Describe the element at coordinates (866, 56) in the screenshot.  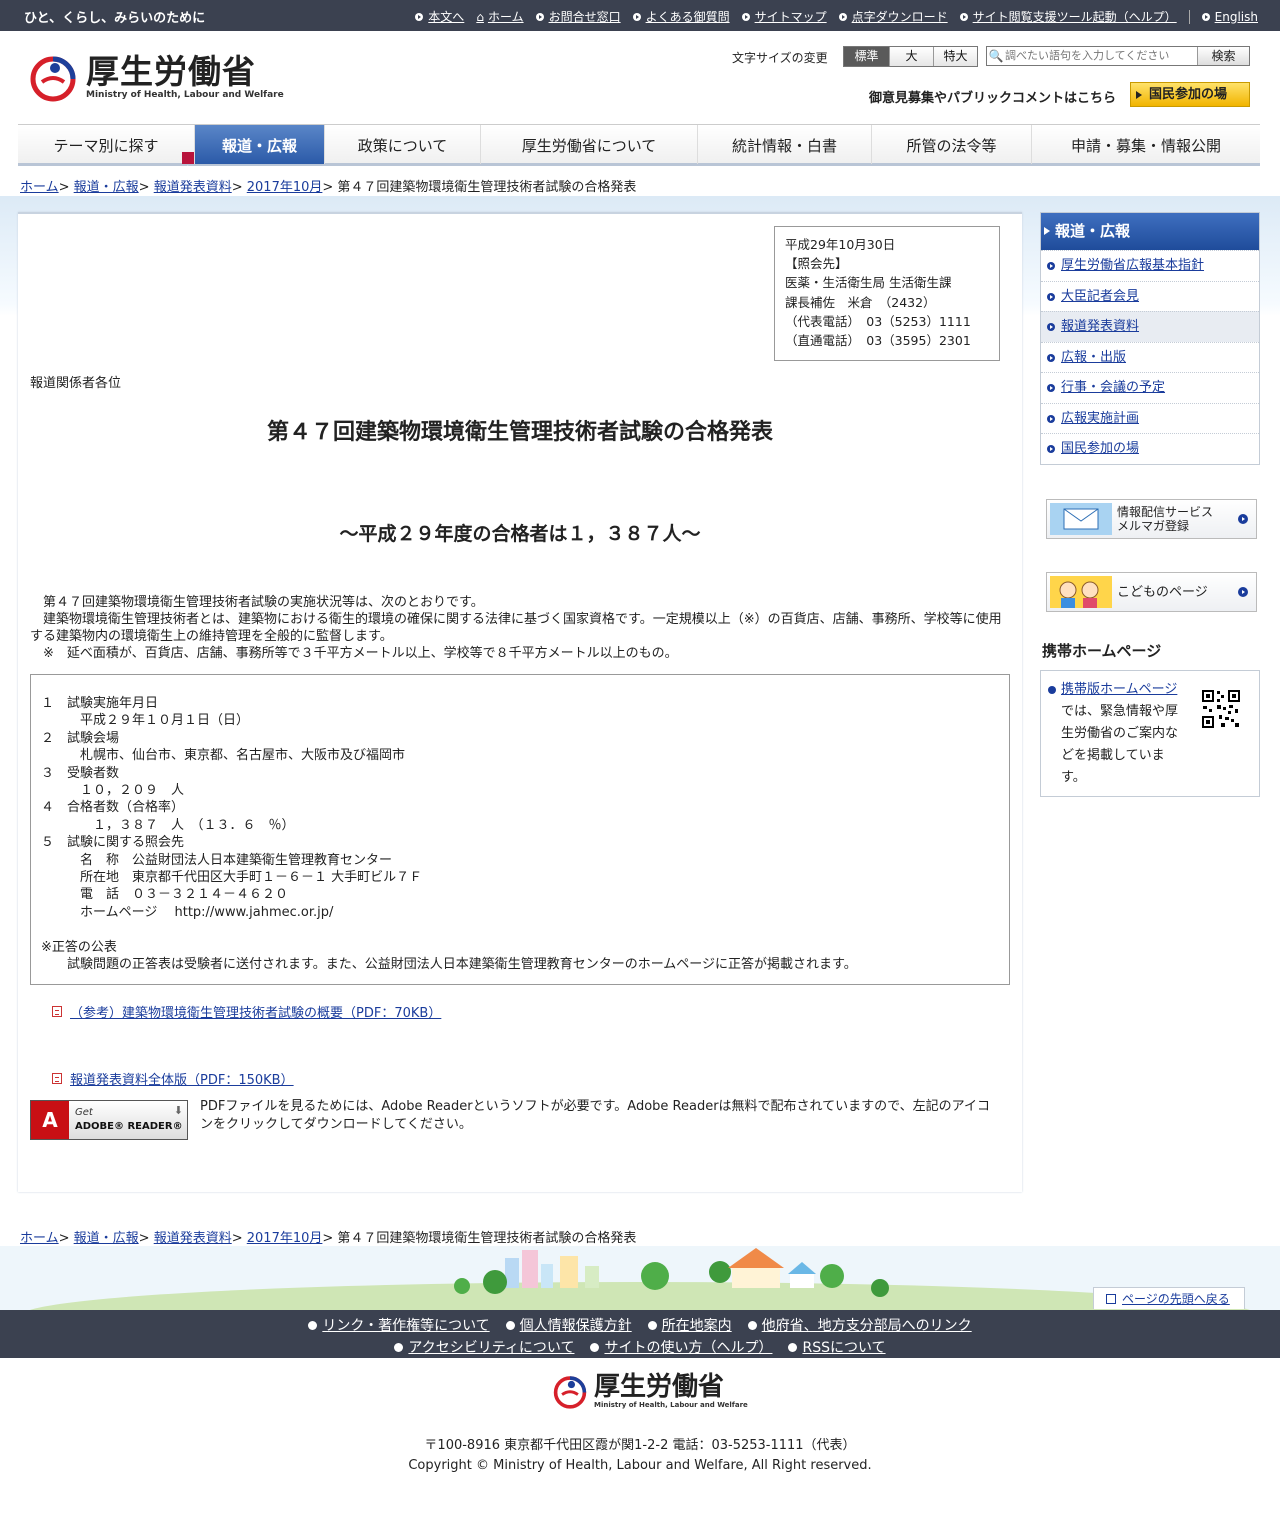
I see `font-size-standard-button: 標準` at that location.